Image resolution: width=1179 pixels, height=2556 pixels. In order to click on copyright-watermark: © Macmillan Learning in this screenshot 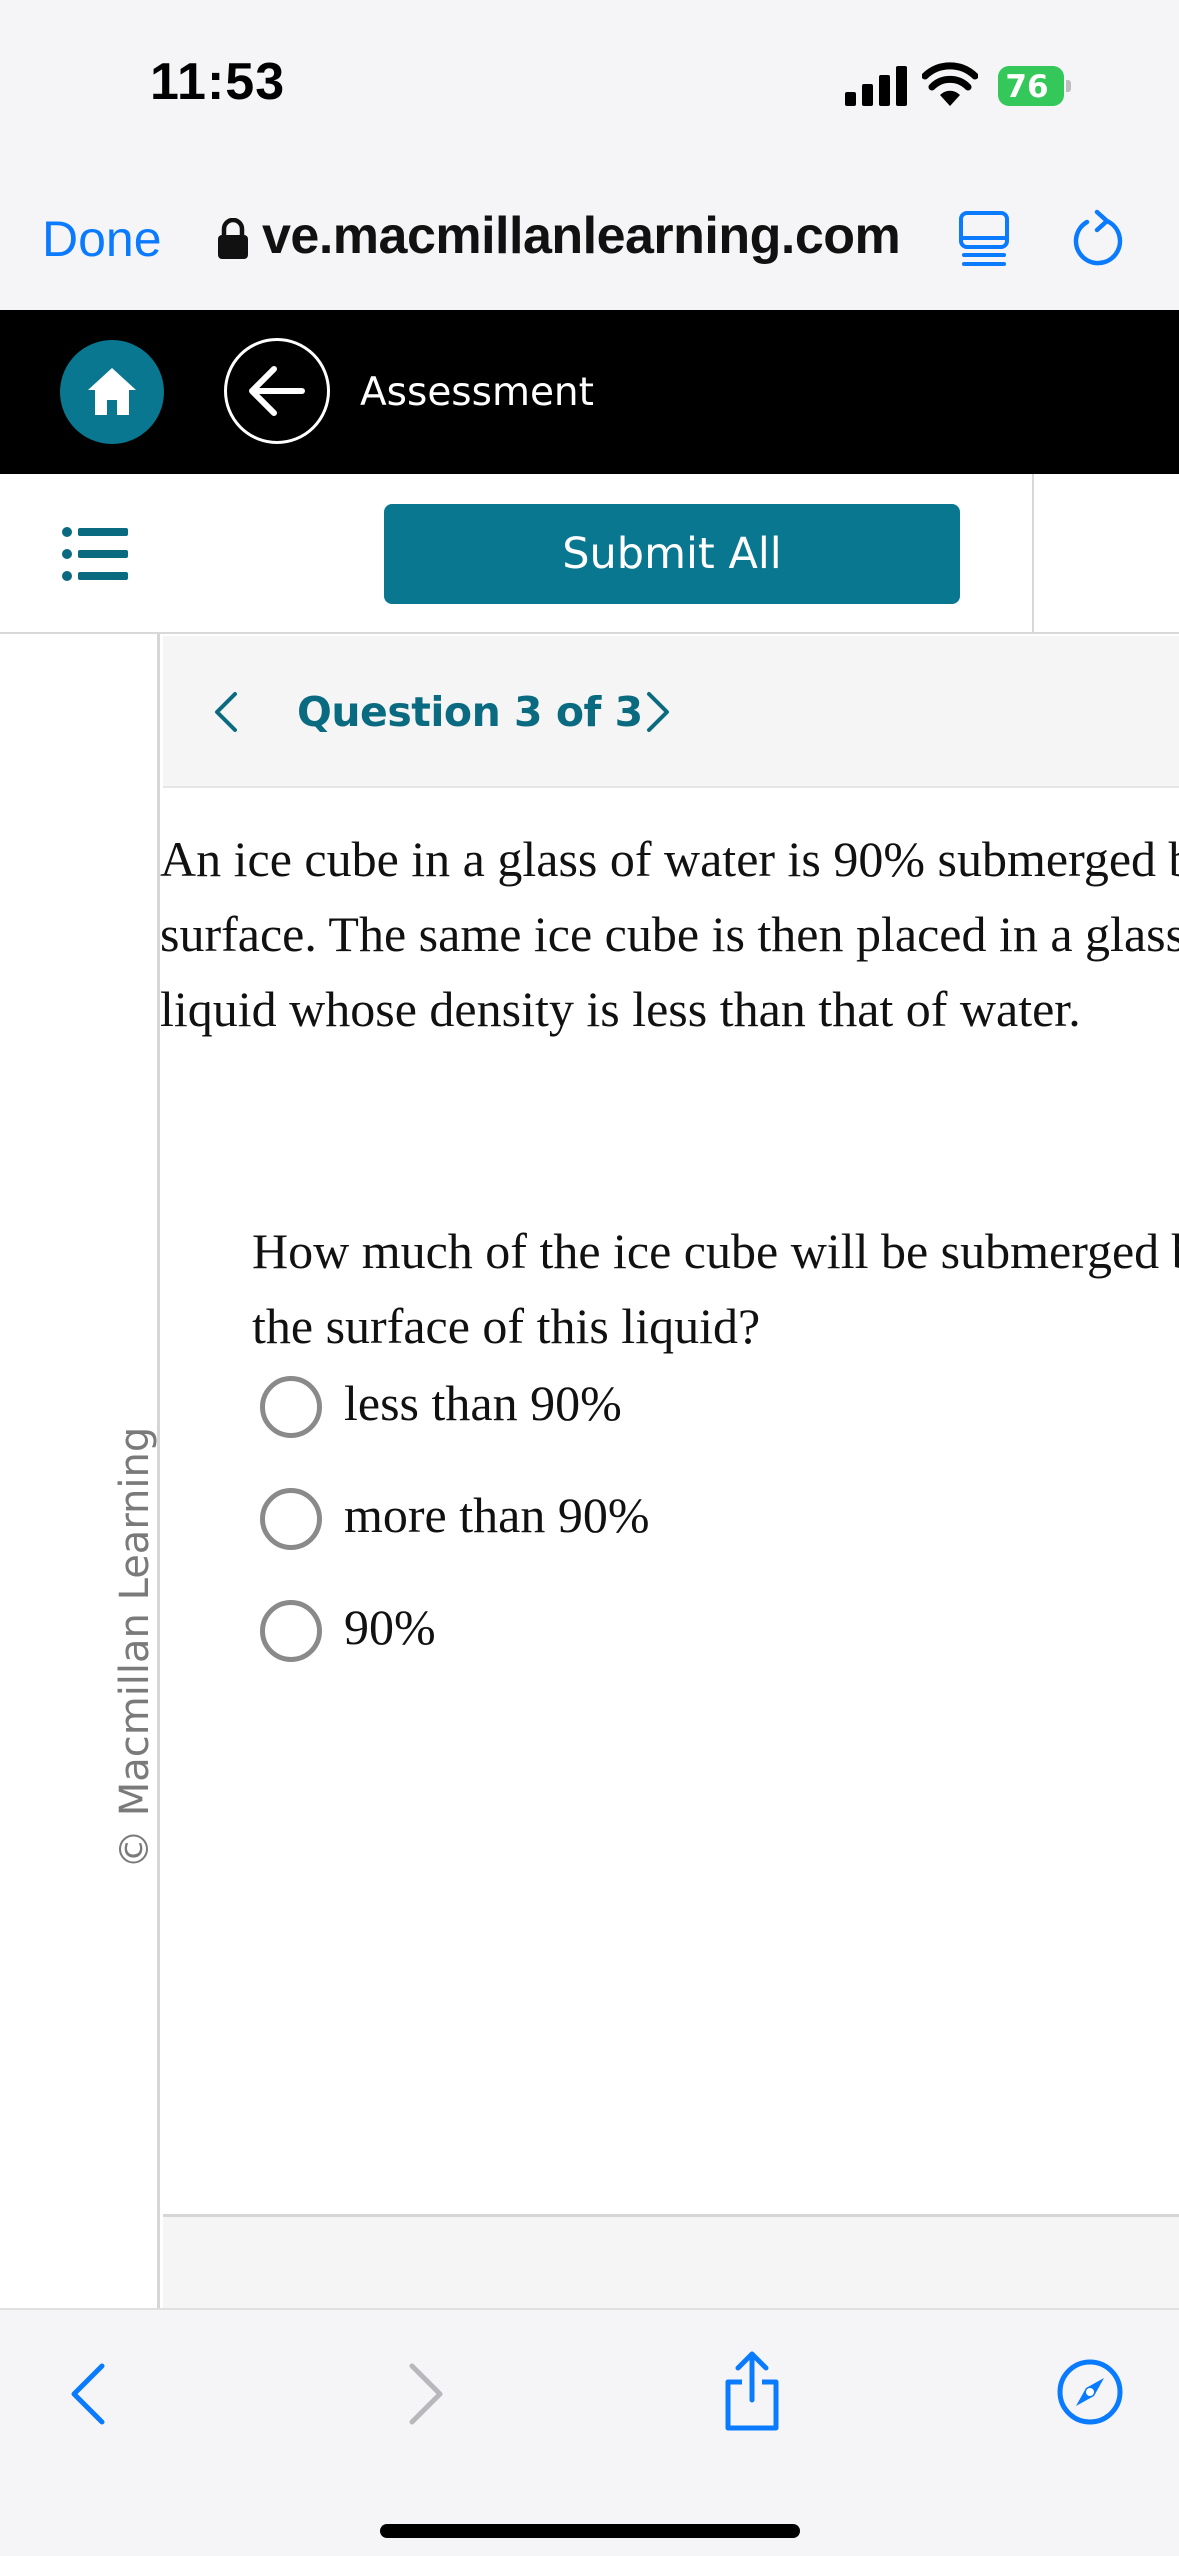, I will do `click(135, 1647)`.